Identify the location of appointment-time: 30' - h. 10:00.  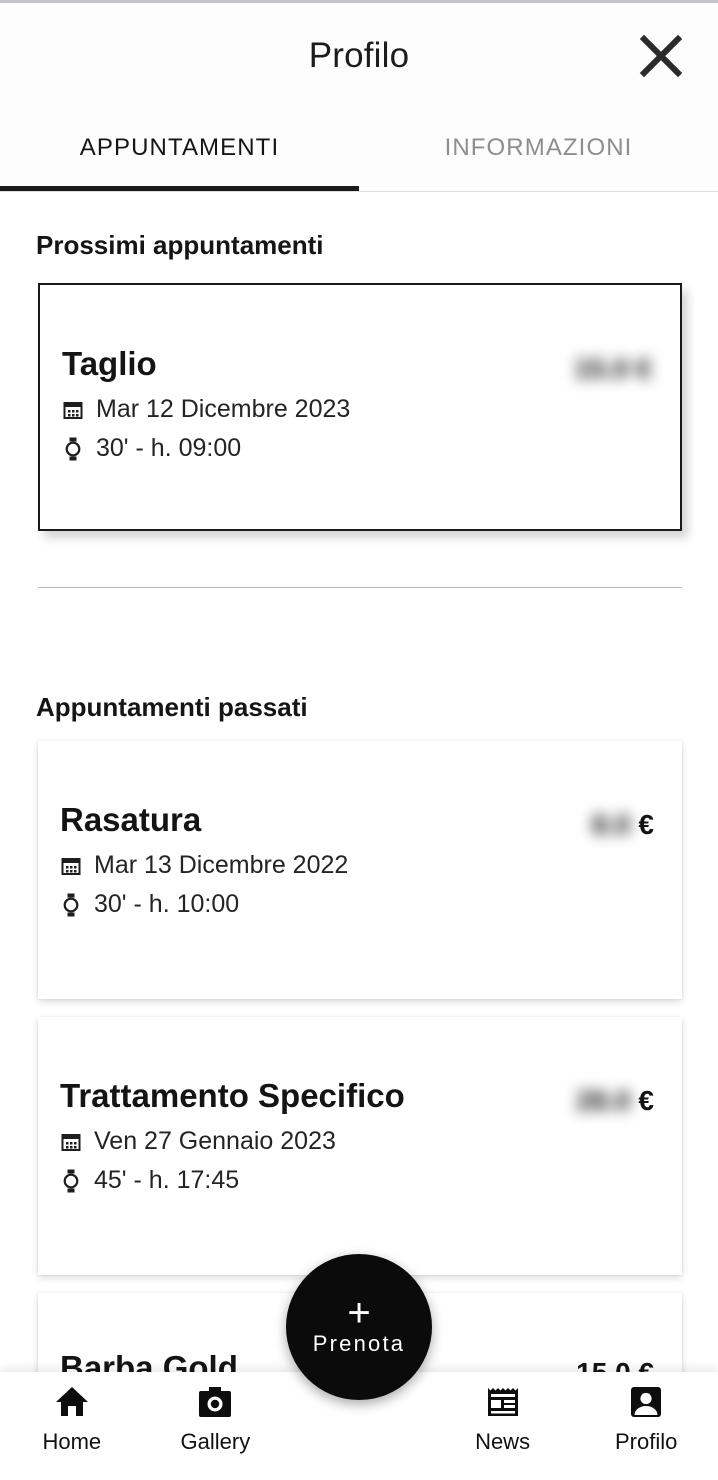
(167, 904).